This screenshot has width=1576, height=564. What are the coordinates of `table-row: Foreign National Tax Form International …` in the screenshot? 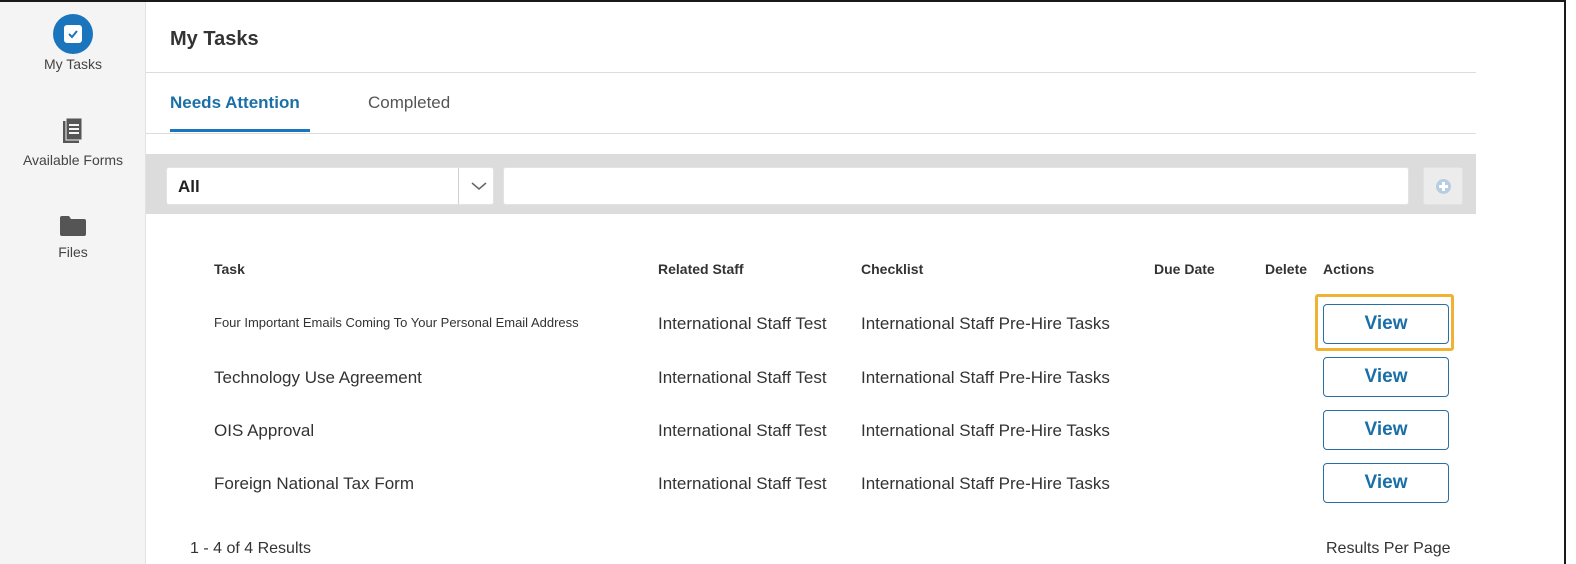 It's located at (788, 484).